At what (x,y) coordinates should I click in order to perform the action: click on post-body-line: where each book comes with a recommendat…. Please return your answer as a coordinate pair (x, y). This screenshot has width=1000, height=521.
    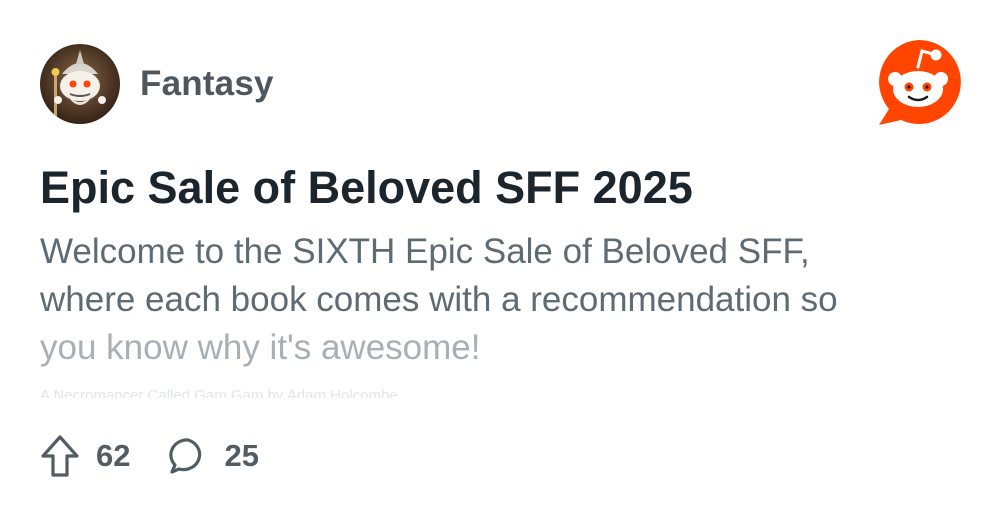
    Looking at the image, I should click on (439, 299).